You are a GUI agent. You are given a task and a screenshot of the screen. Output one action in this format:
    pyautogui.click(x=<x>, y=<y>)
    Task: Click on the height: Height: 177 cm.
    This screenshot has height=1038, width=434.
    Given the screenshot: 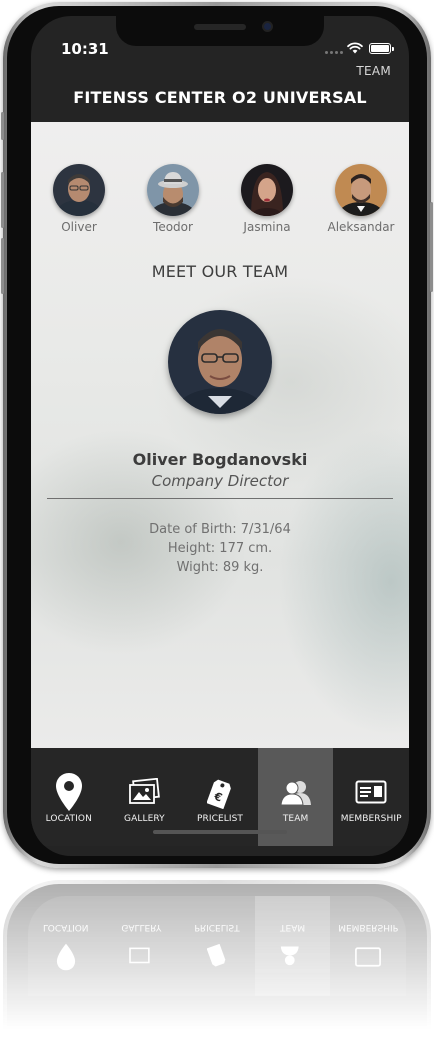 What is the action you would take?
    pyautogui.click(x=220, y=548)
    